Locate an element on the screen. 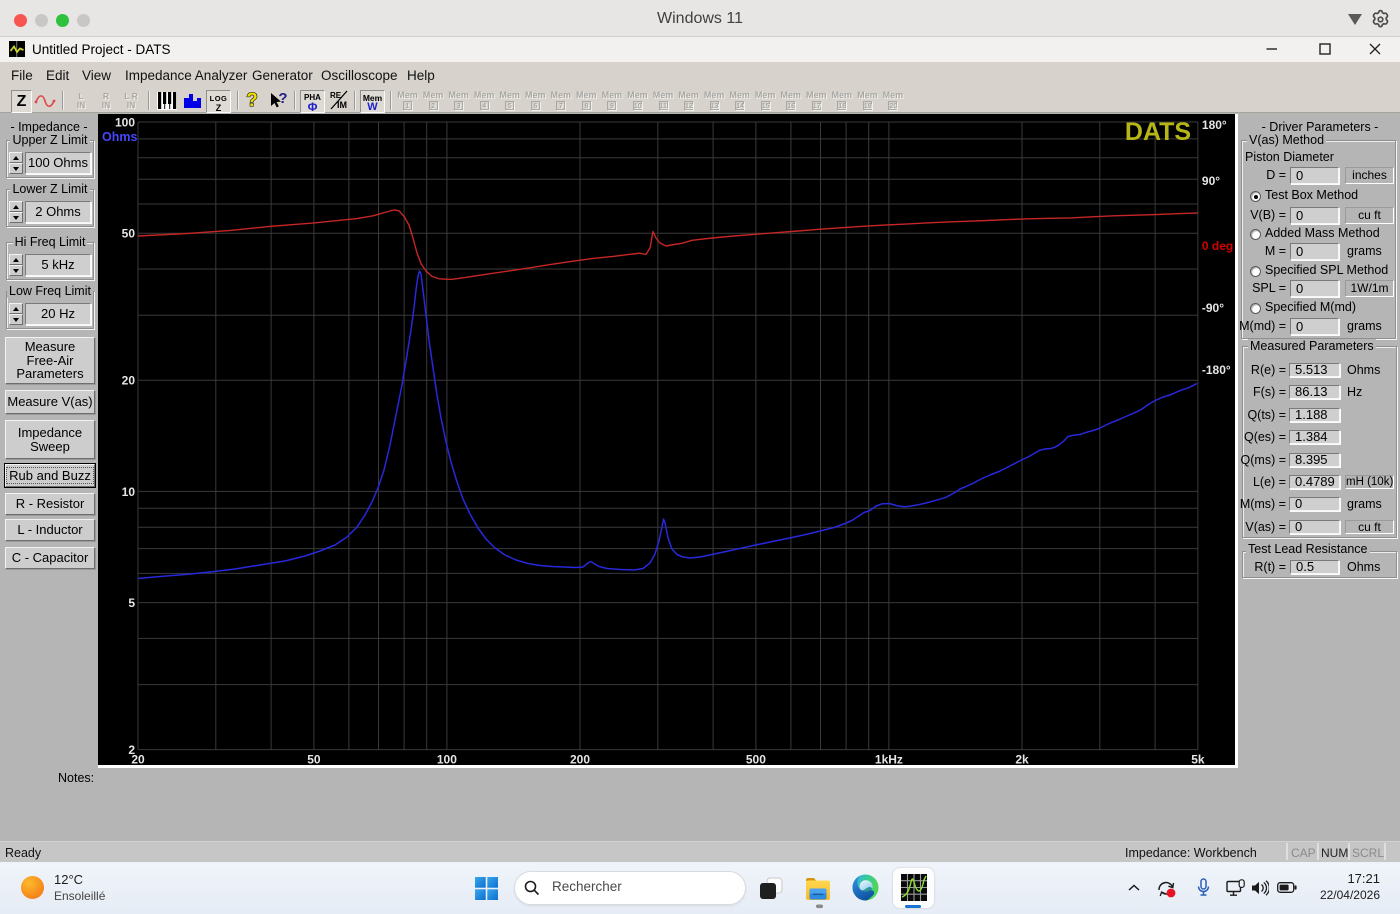  svg-text: 500 is located at coordinates (756, 760).